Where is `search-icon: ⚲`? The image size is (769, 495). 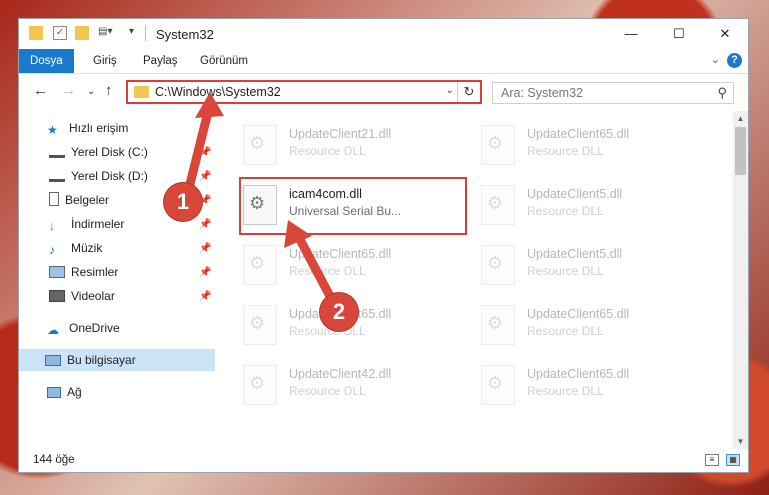
search-icon: ⚲ is located at coordinates (722, 93).